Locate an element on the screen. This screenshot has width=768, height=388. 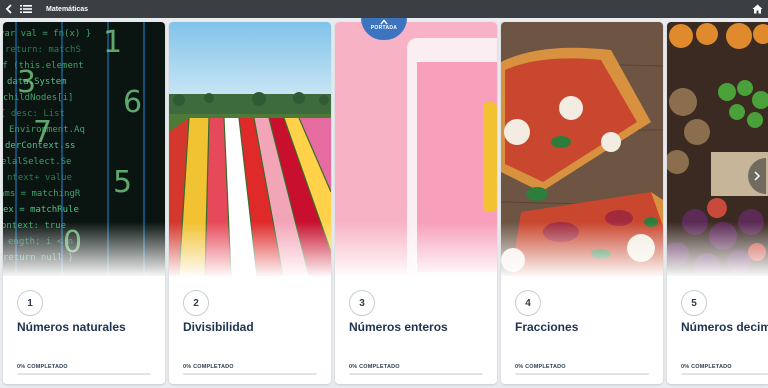
unit-card-5: 5 Números decima 0% COMPLETADO is located at coordinates (717, 203).